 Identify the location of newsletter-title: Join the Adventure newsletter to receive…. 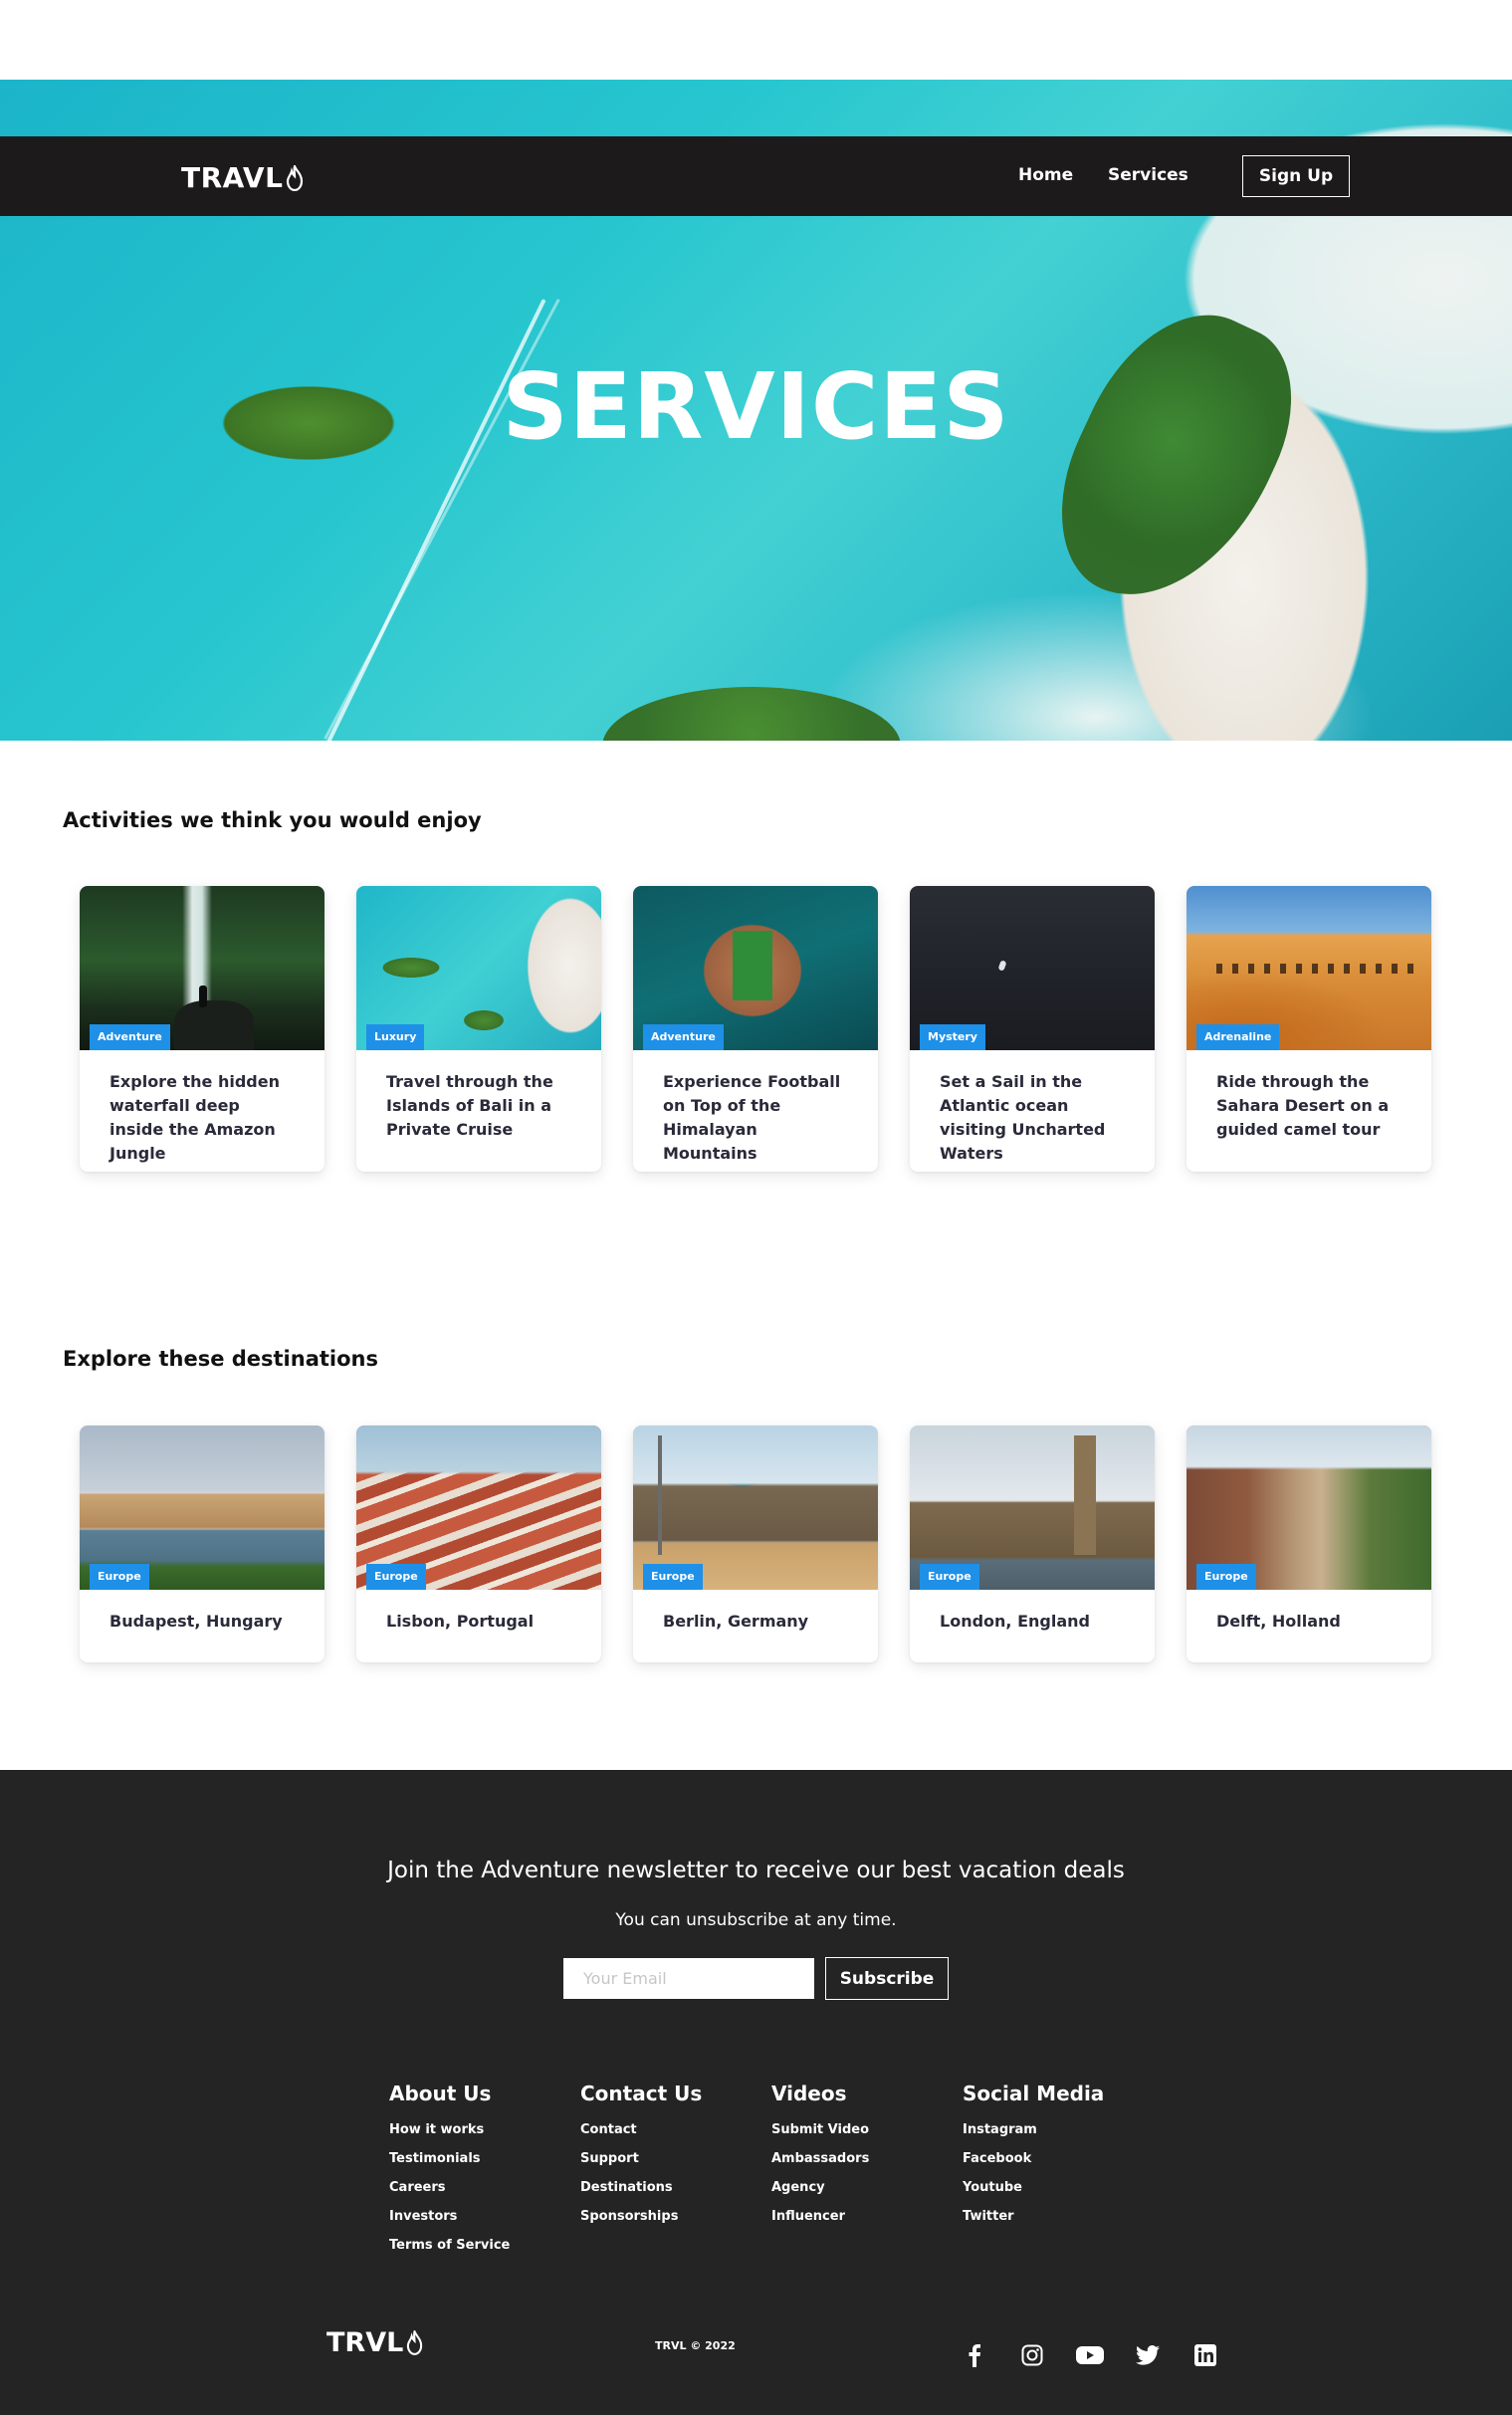
(756, 1870).